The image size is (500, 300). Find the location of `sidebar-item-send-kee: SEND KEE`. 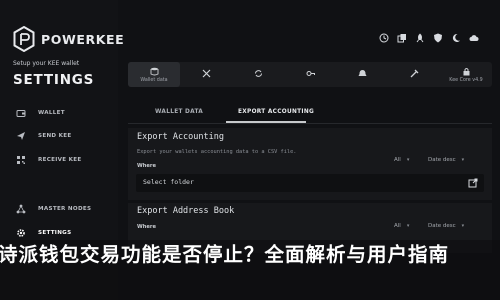

sidebar-item-send-kee: SEND KEE is located at coordinates (66, 136).